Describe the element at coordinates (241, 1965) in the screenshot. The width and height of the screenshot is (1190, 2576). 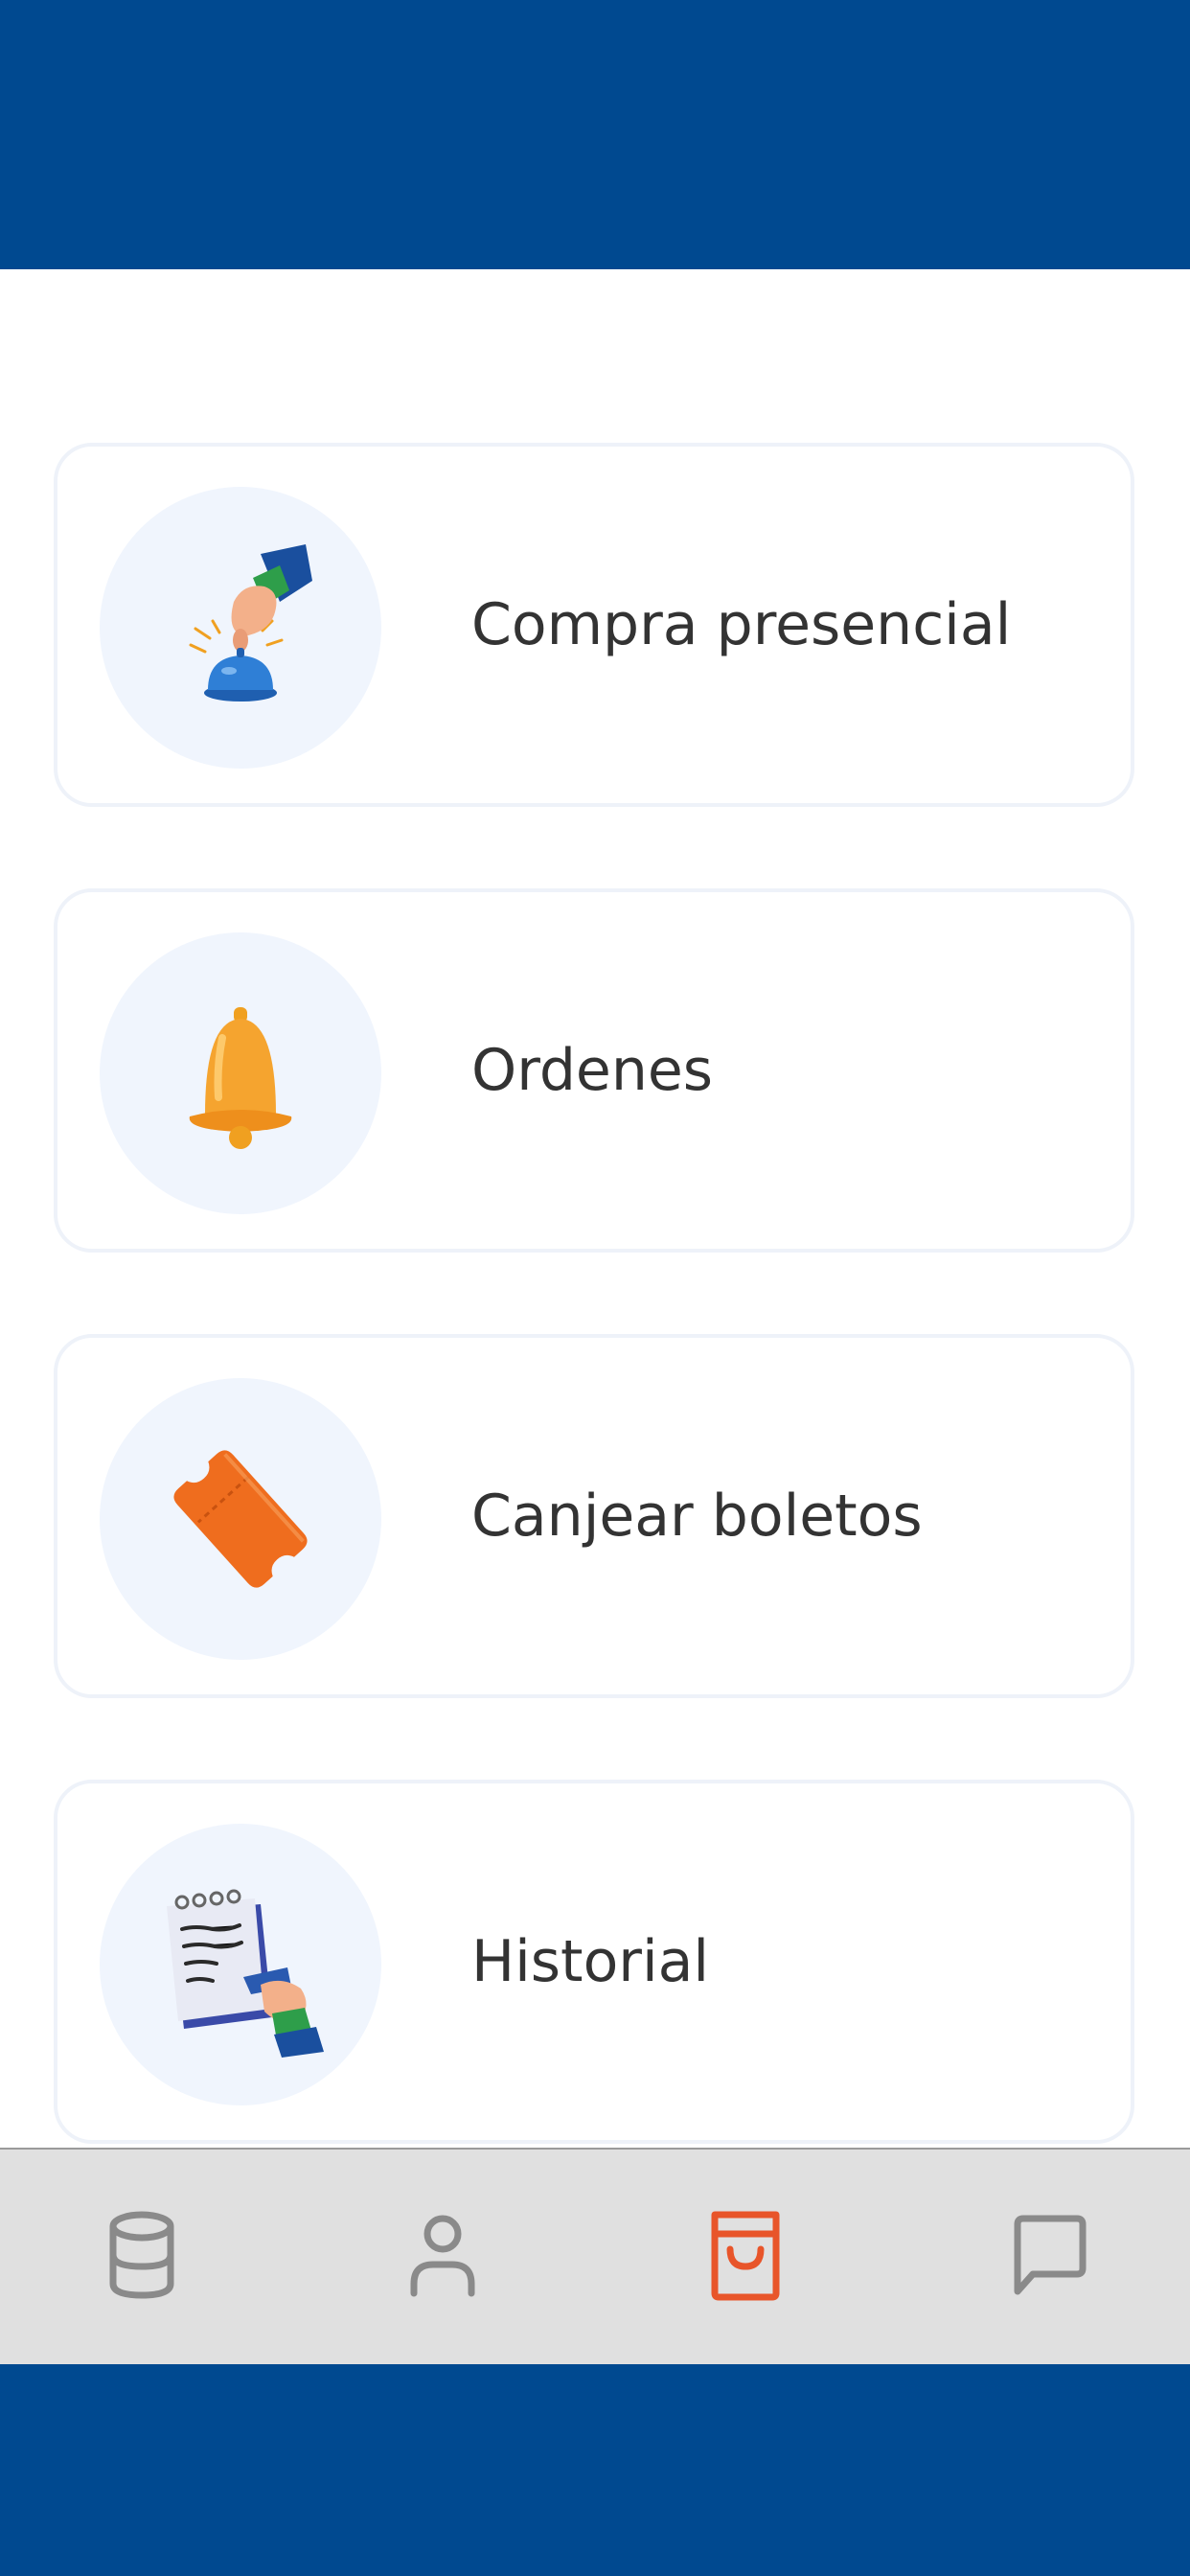
I see `notepad-writing-icon` at that location.